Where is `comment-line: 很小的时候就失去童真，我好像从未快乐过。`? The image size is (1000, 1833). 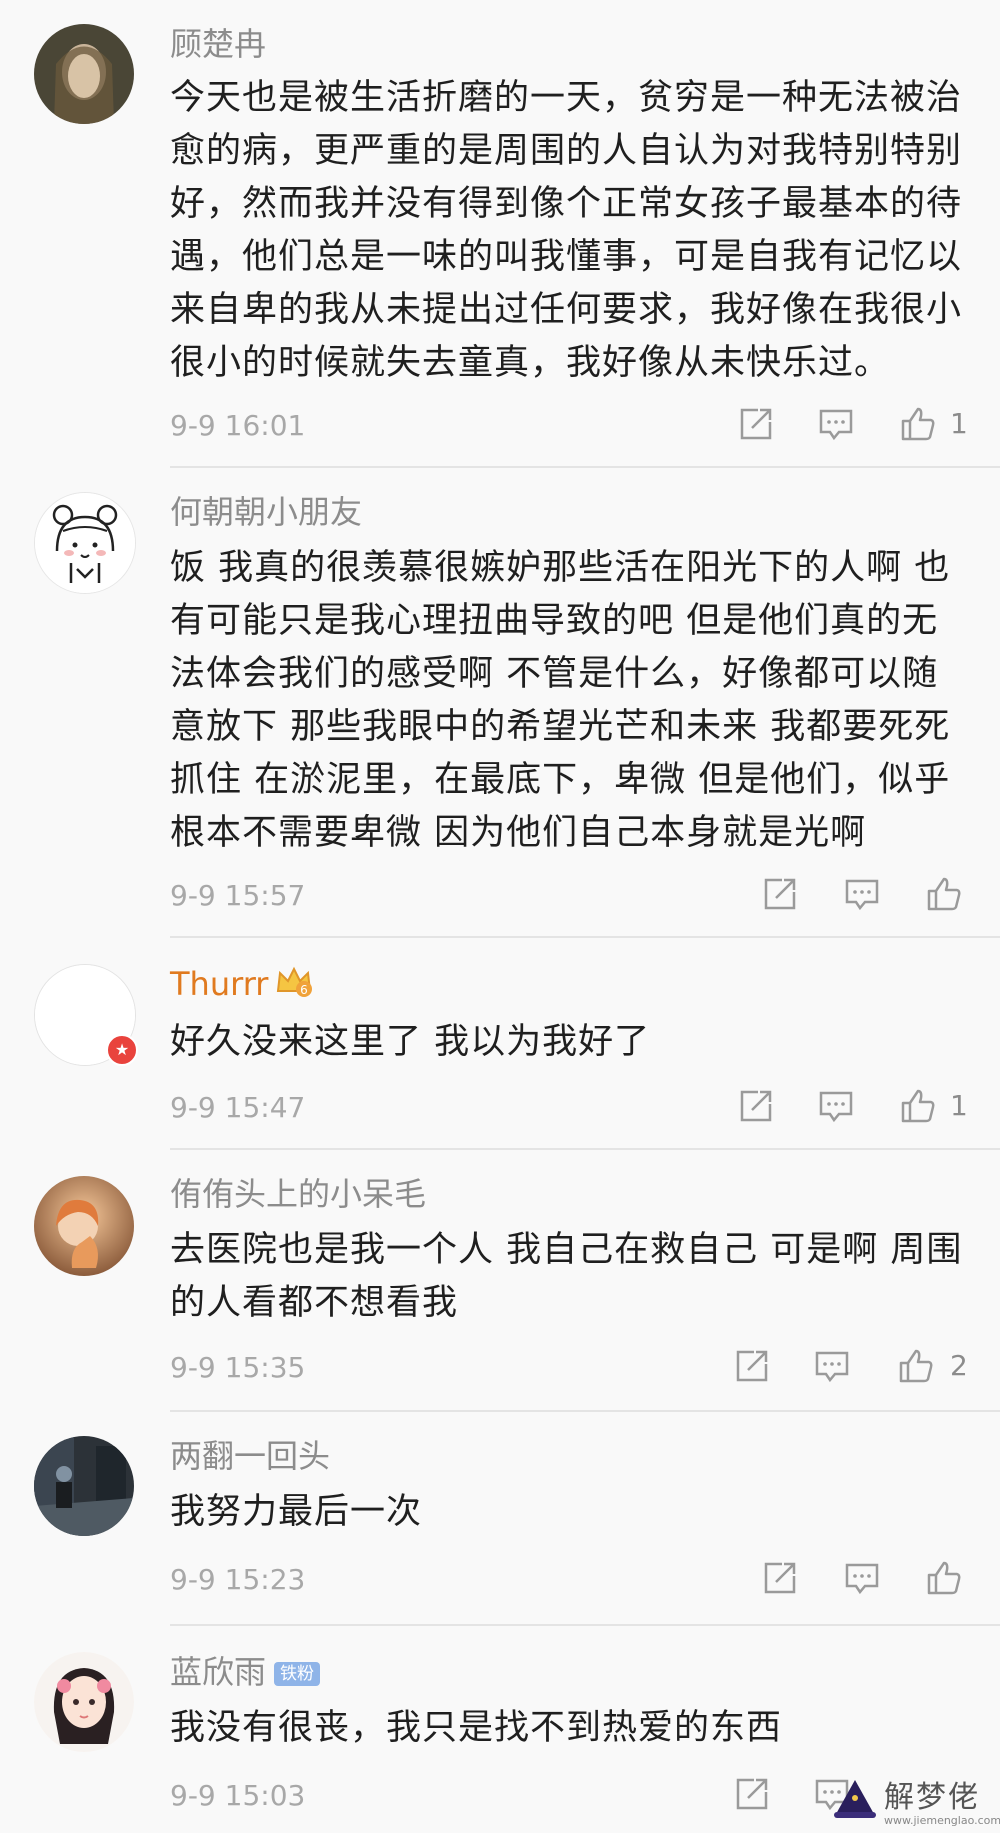 comment-line: 很小的时候就失去童真，我好像从未快乐过。 is located at coordinates (530, 363).